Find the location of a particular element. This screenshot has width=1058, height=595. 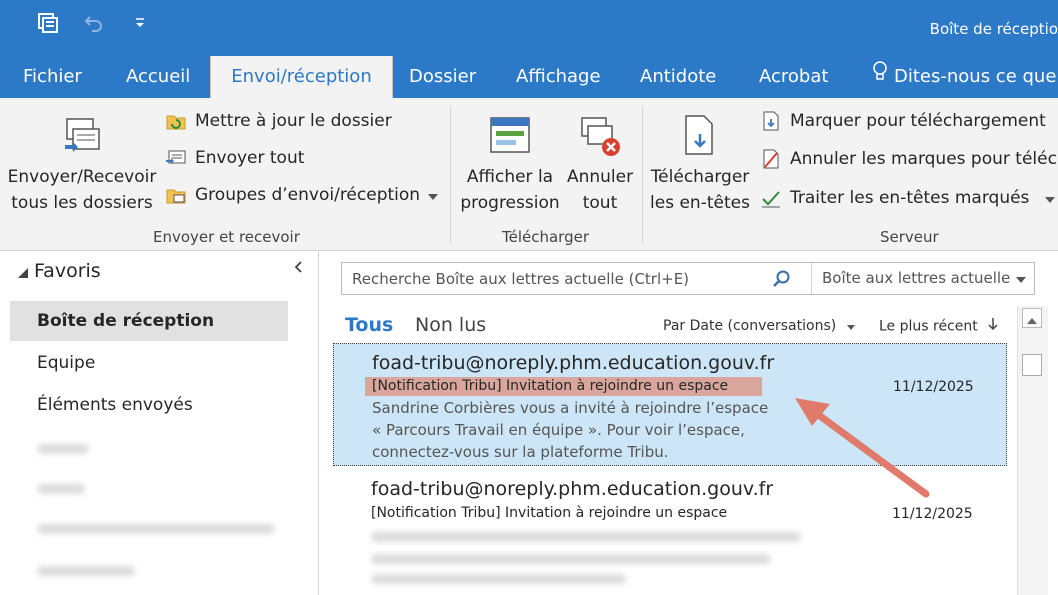

folder-inbox-label: Boîte de réception is located at coordinates (126, 321).